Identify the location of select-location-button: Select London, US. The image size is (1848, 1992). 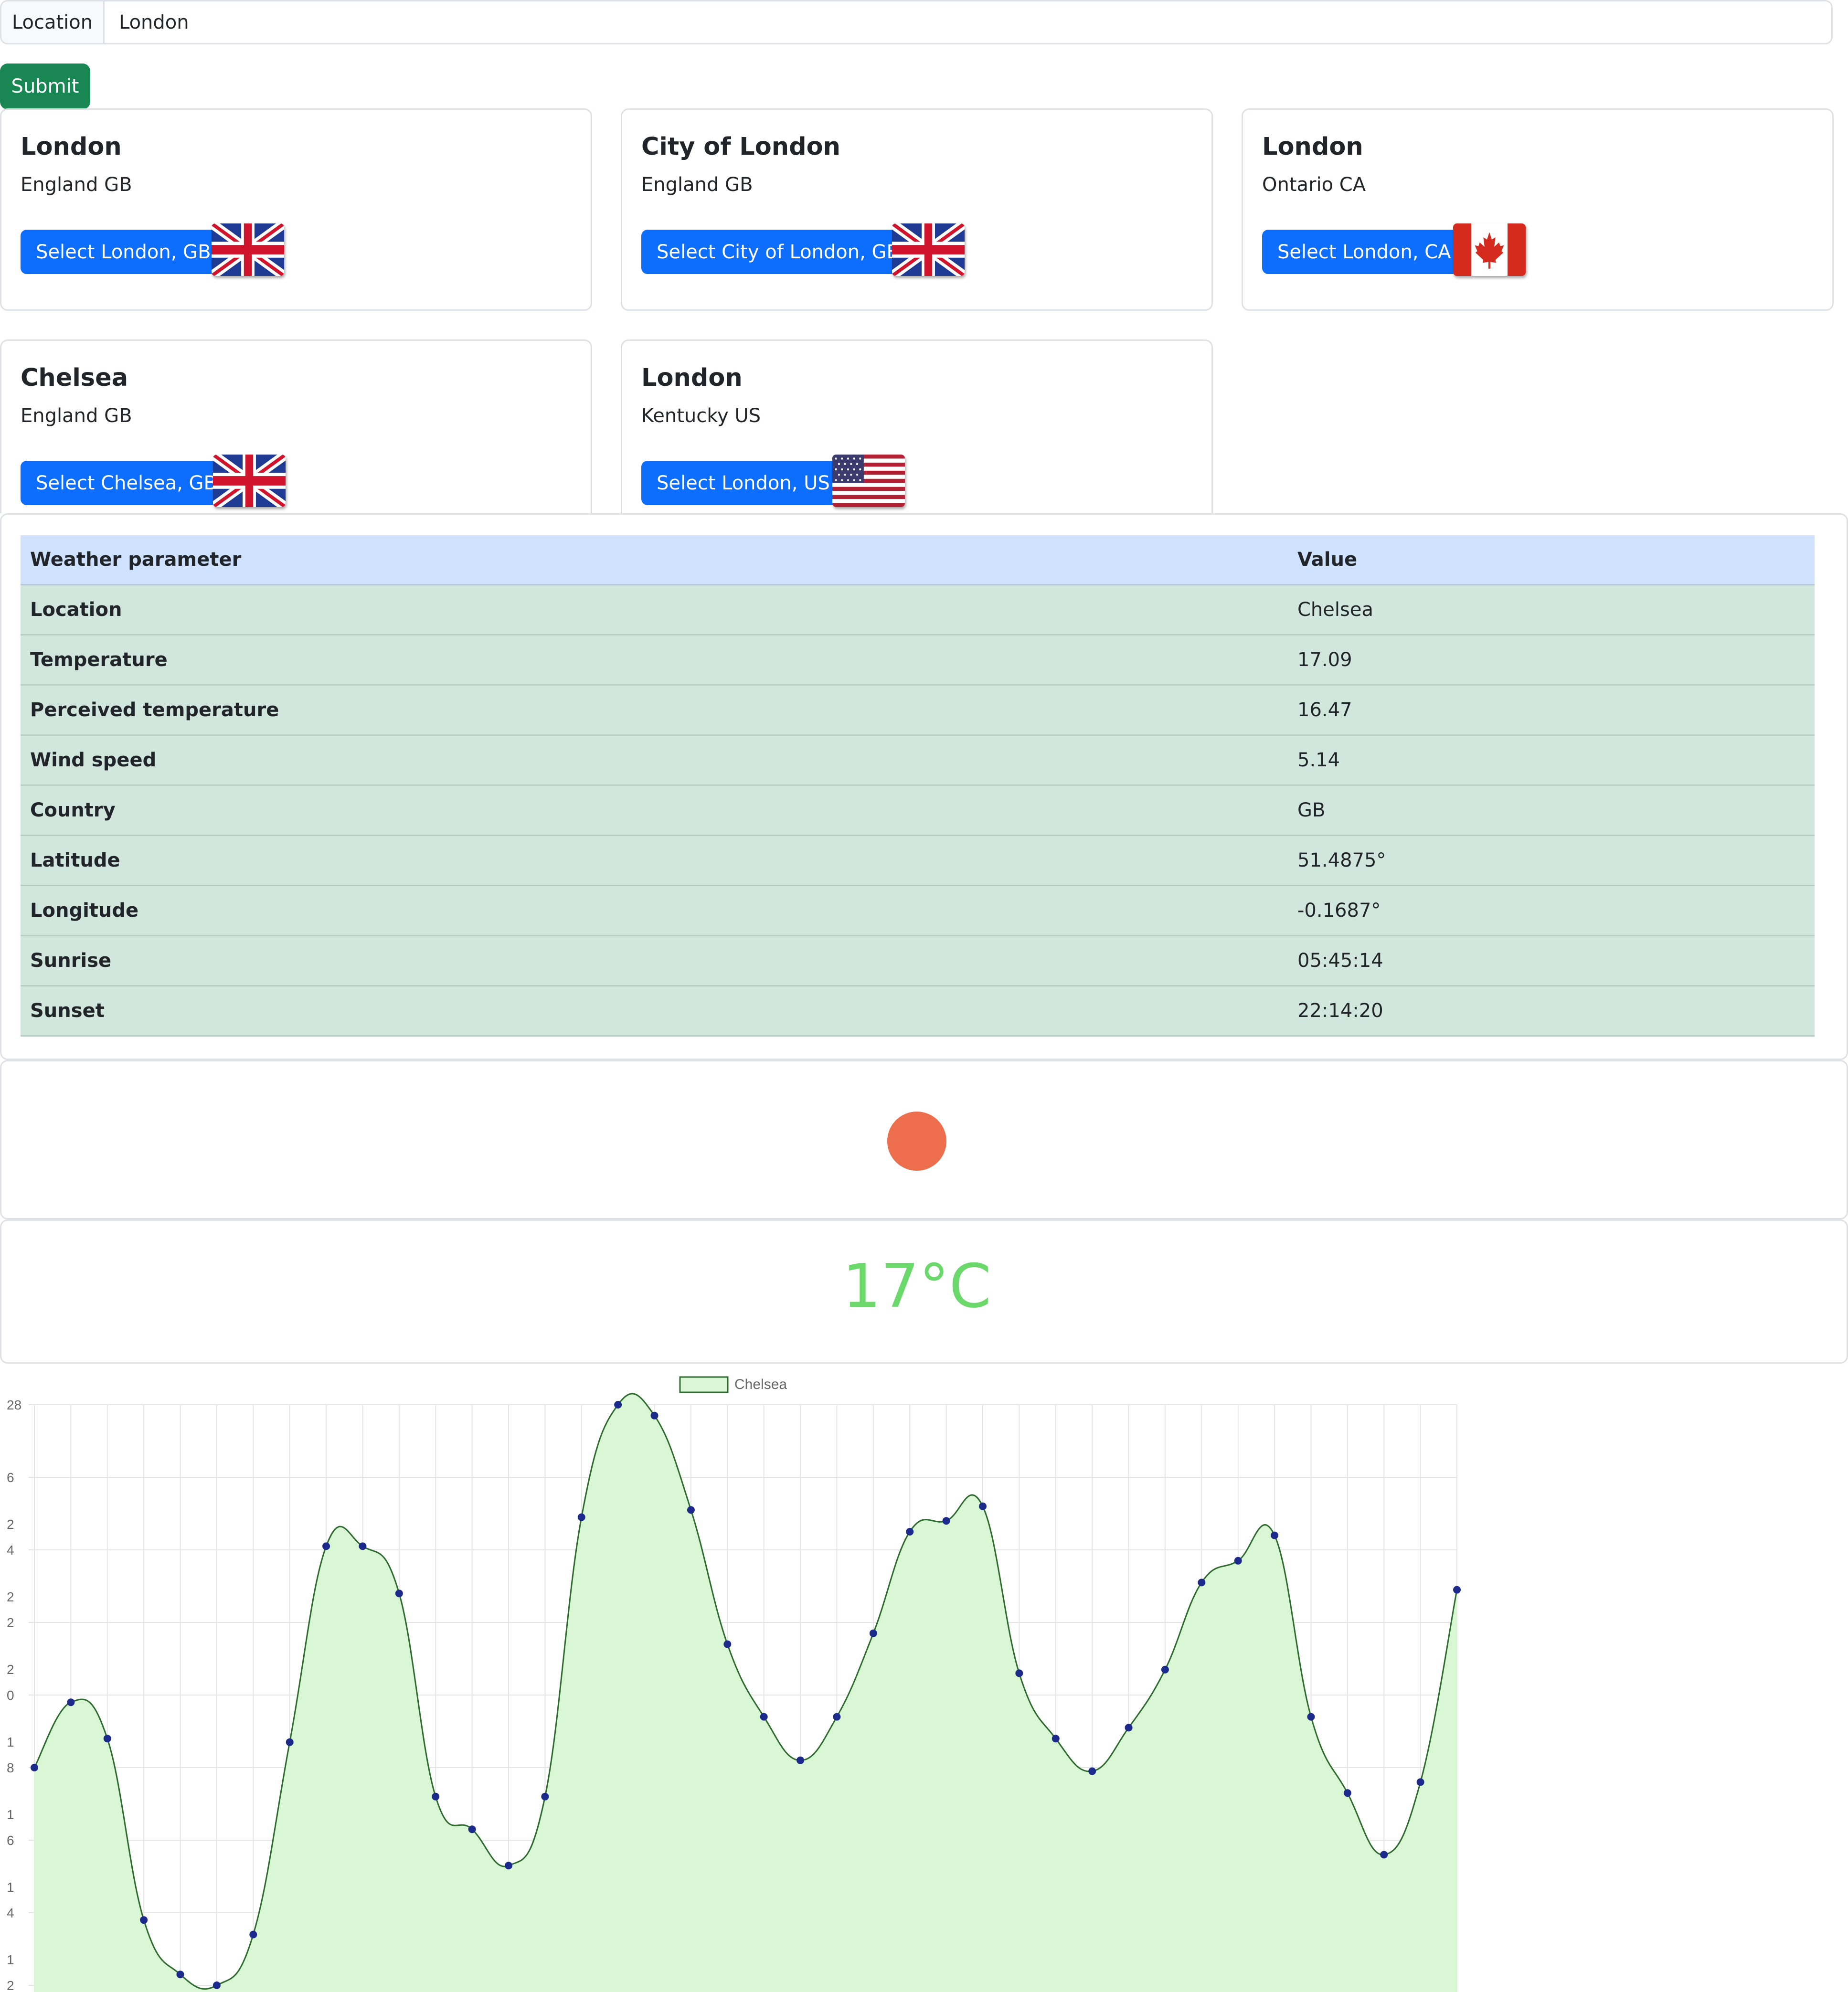
(743, 483).